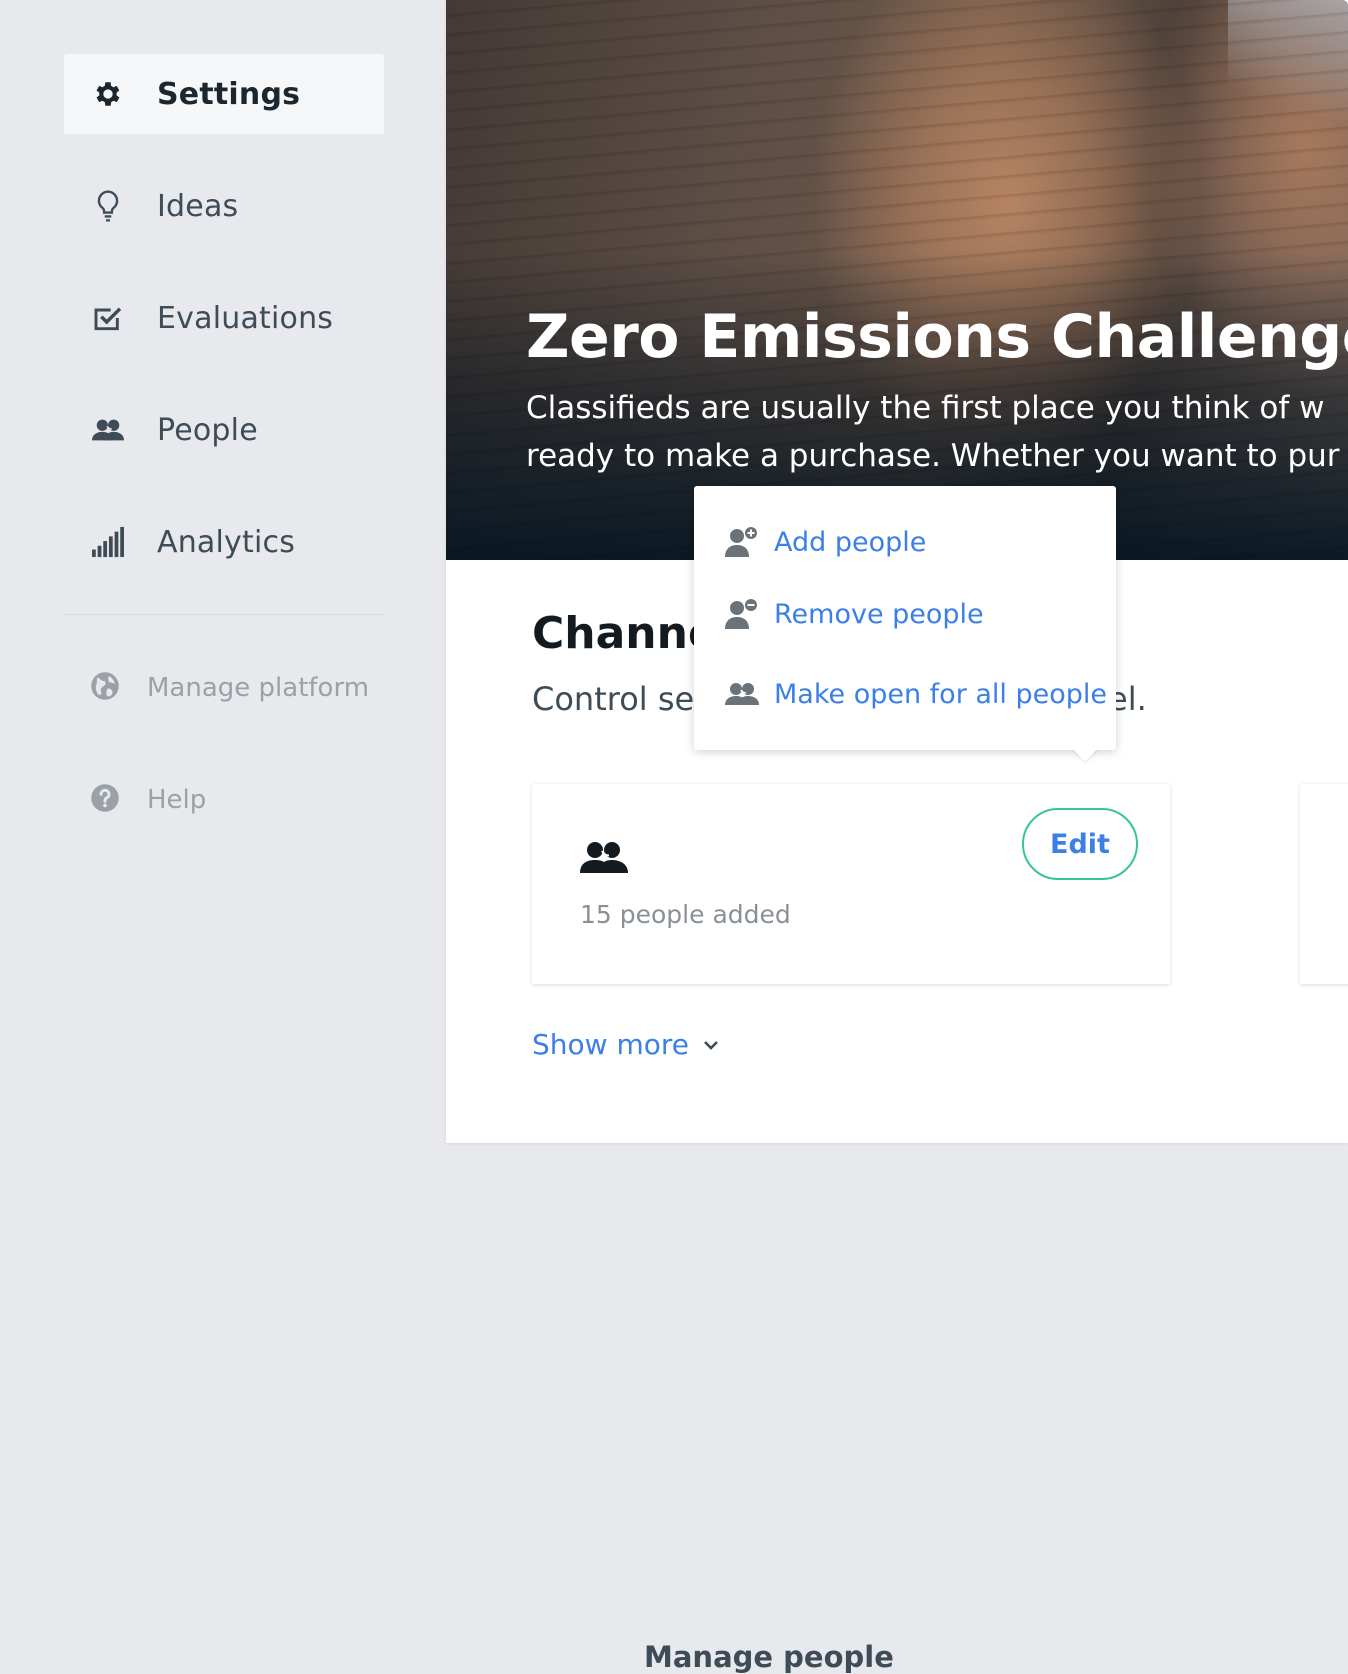  What do you see at coordinates (105, 688) in the screenshot?
I see `globe-icon` at bounding box center [105, 688].